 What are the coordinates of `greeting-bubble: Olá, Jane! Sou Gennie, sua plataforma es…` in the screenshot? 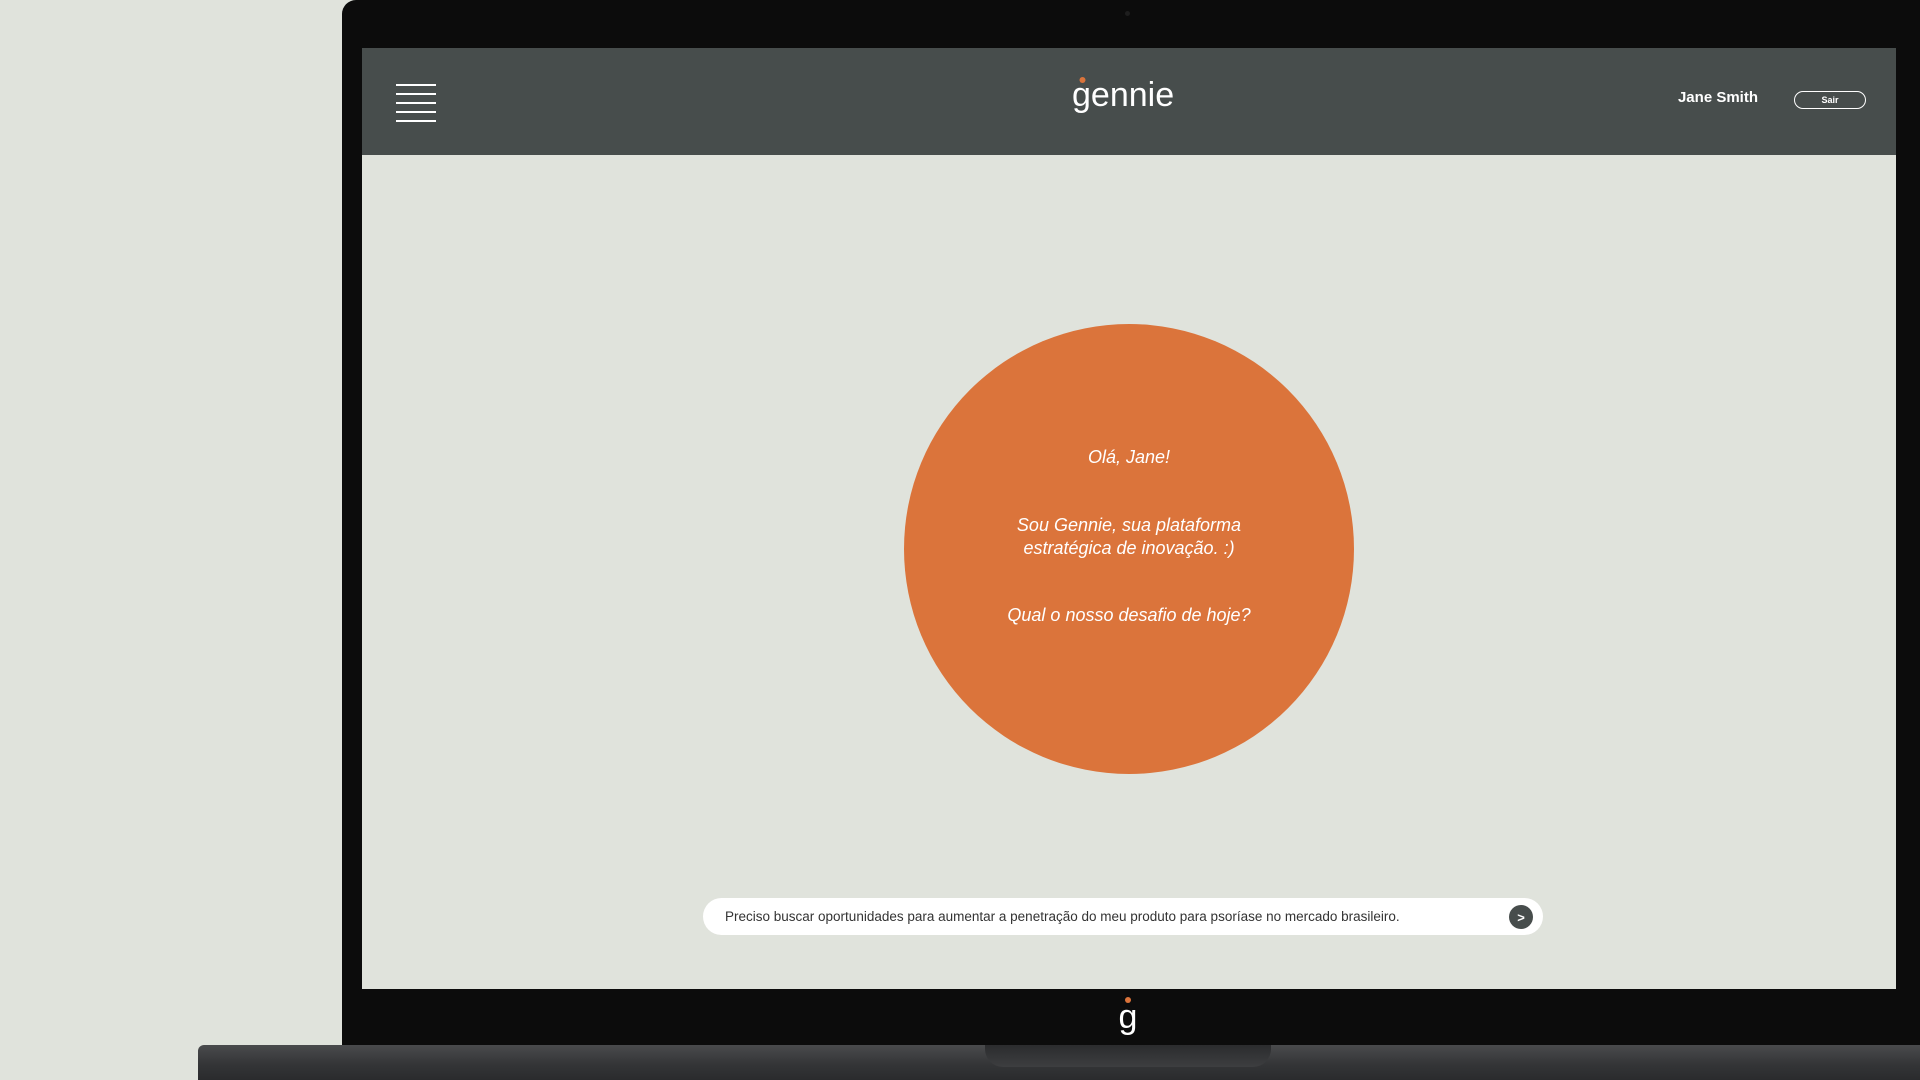 It's located at (1129, 549).